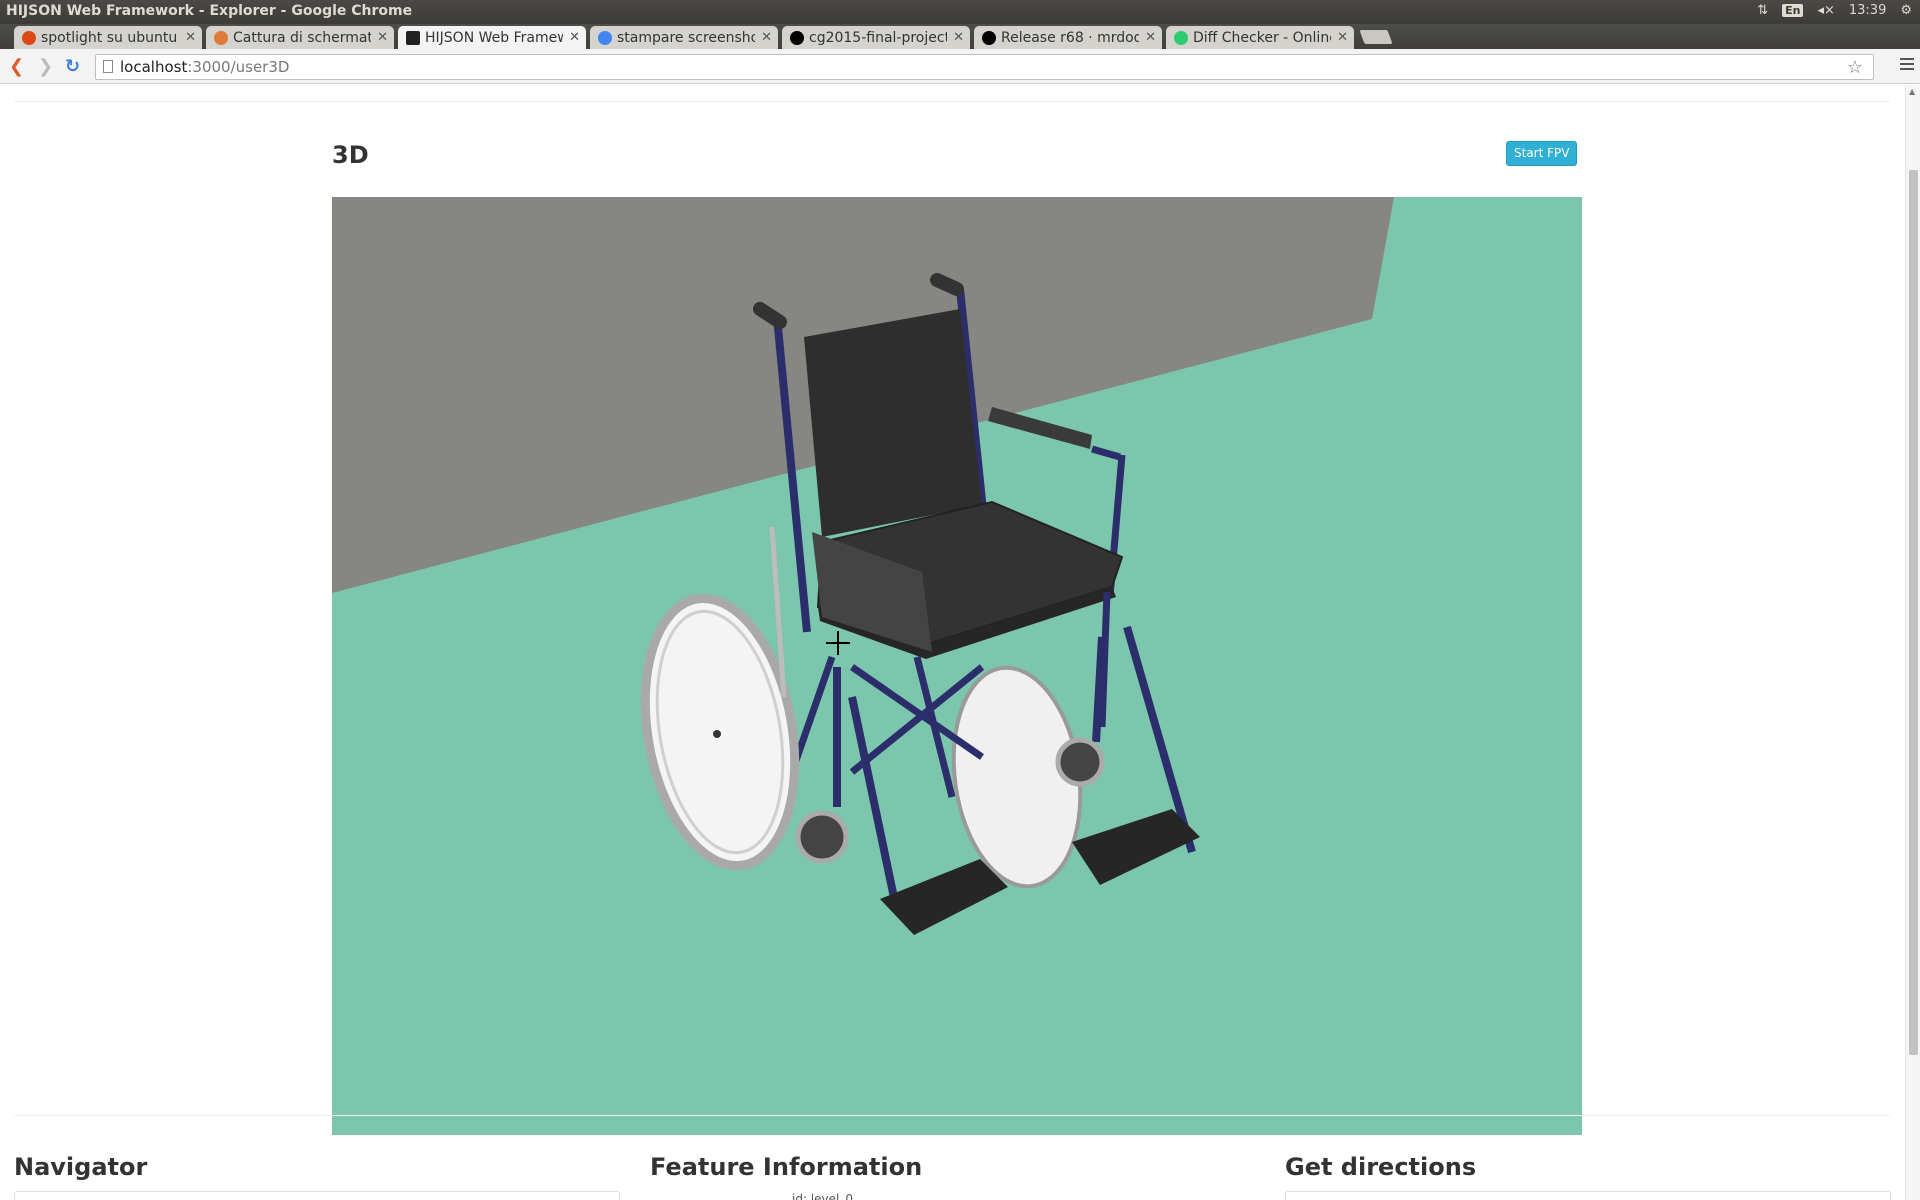 This screenshot has height=1200, width=1920. I want to click on feature-information-title: Feature Information, so click(786, 1167).